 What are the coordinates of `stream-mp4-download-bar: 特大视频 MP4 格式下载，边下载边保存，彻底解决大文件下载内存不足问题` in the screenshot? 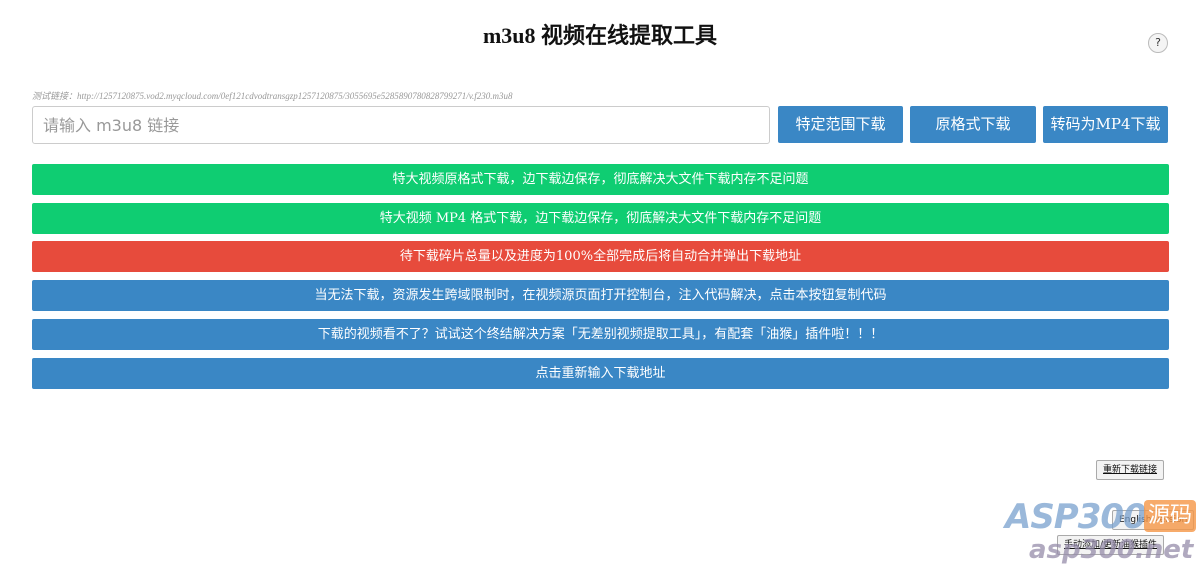 It's located at (600, 218).